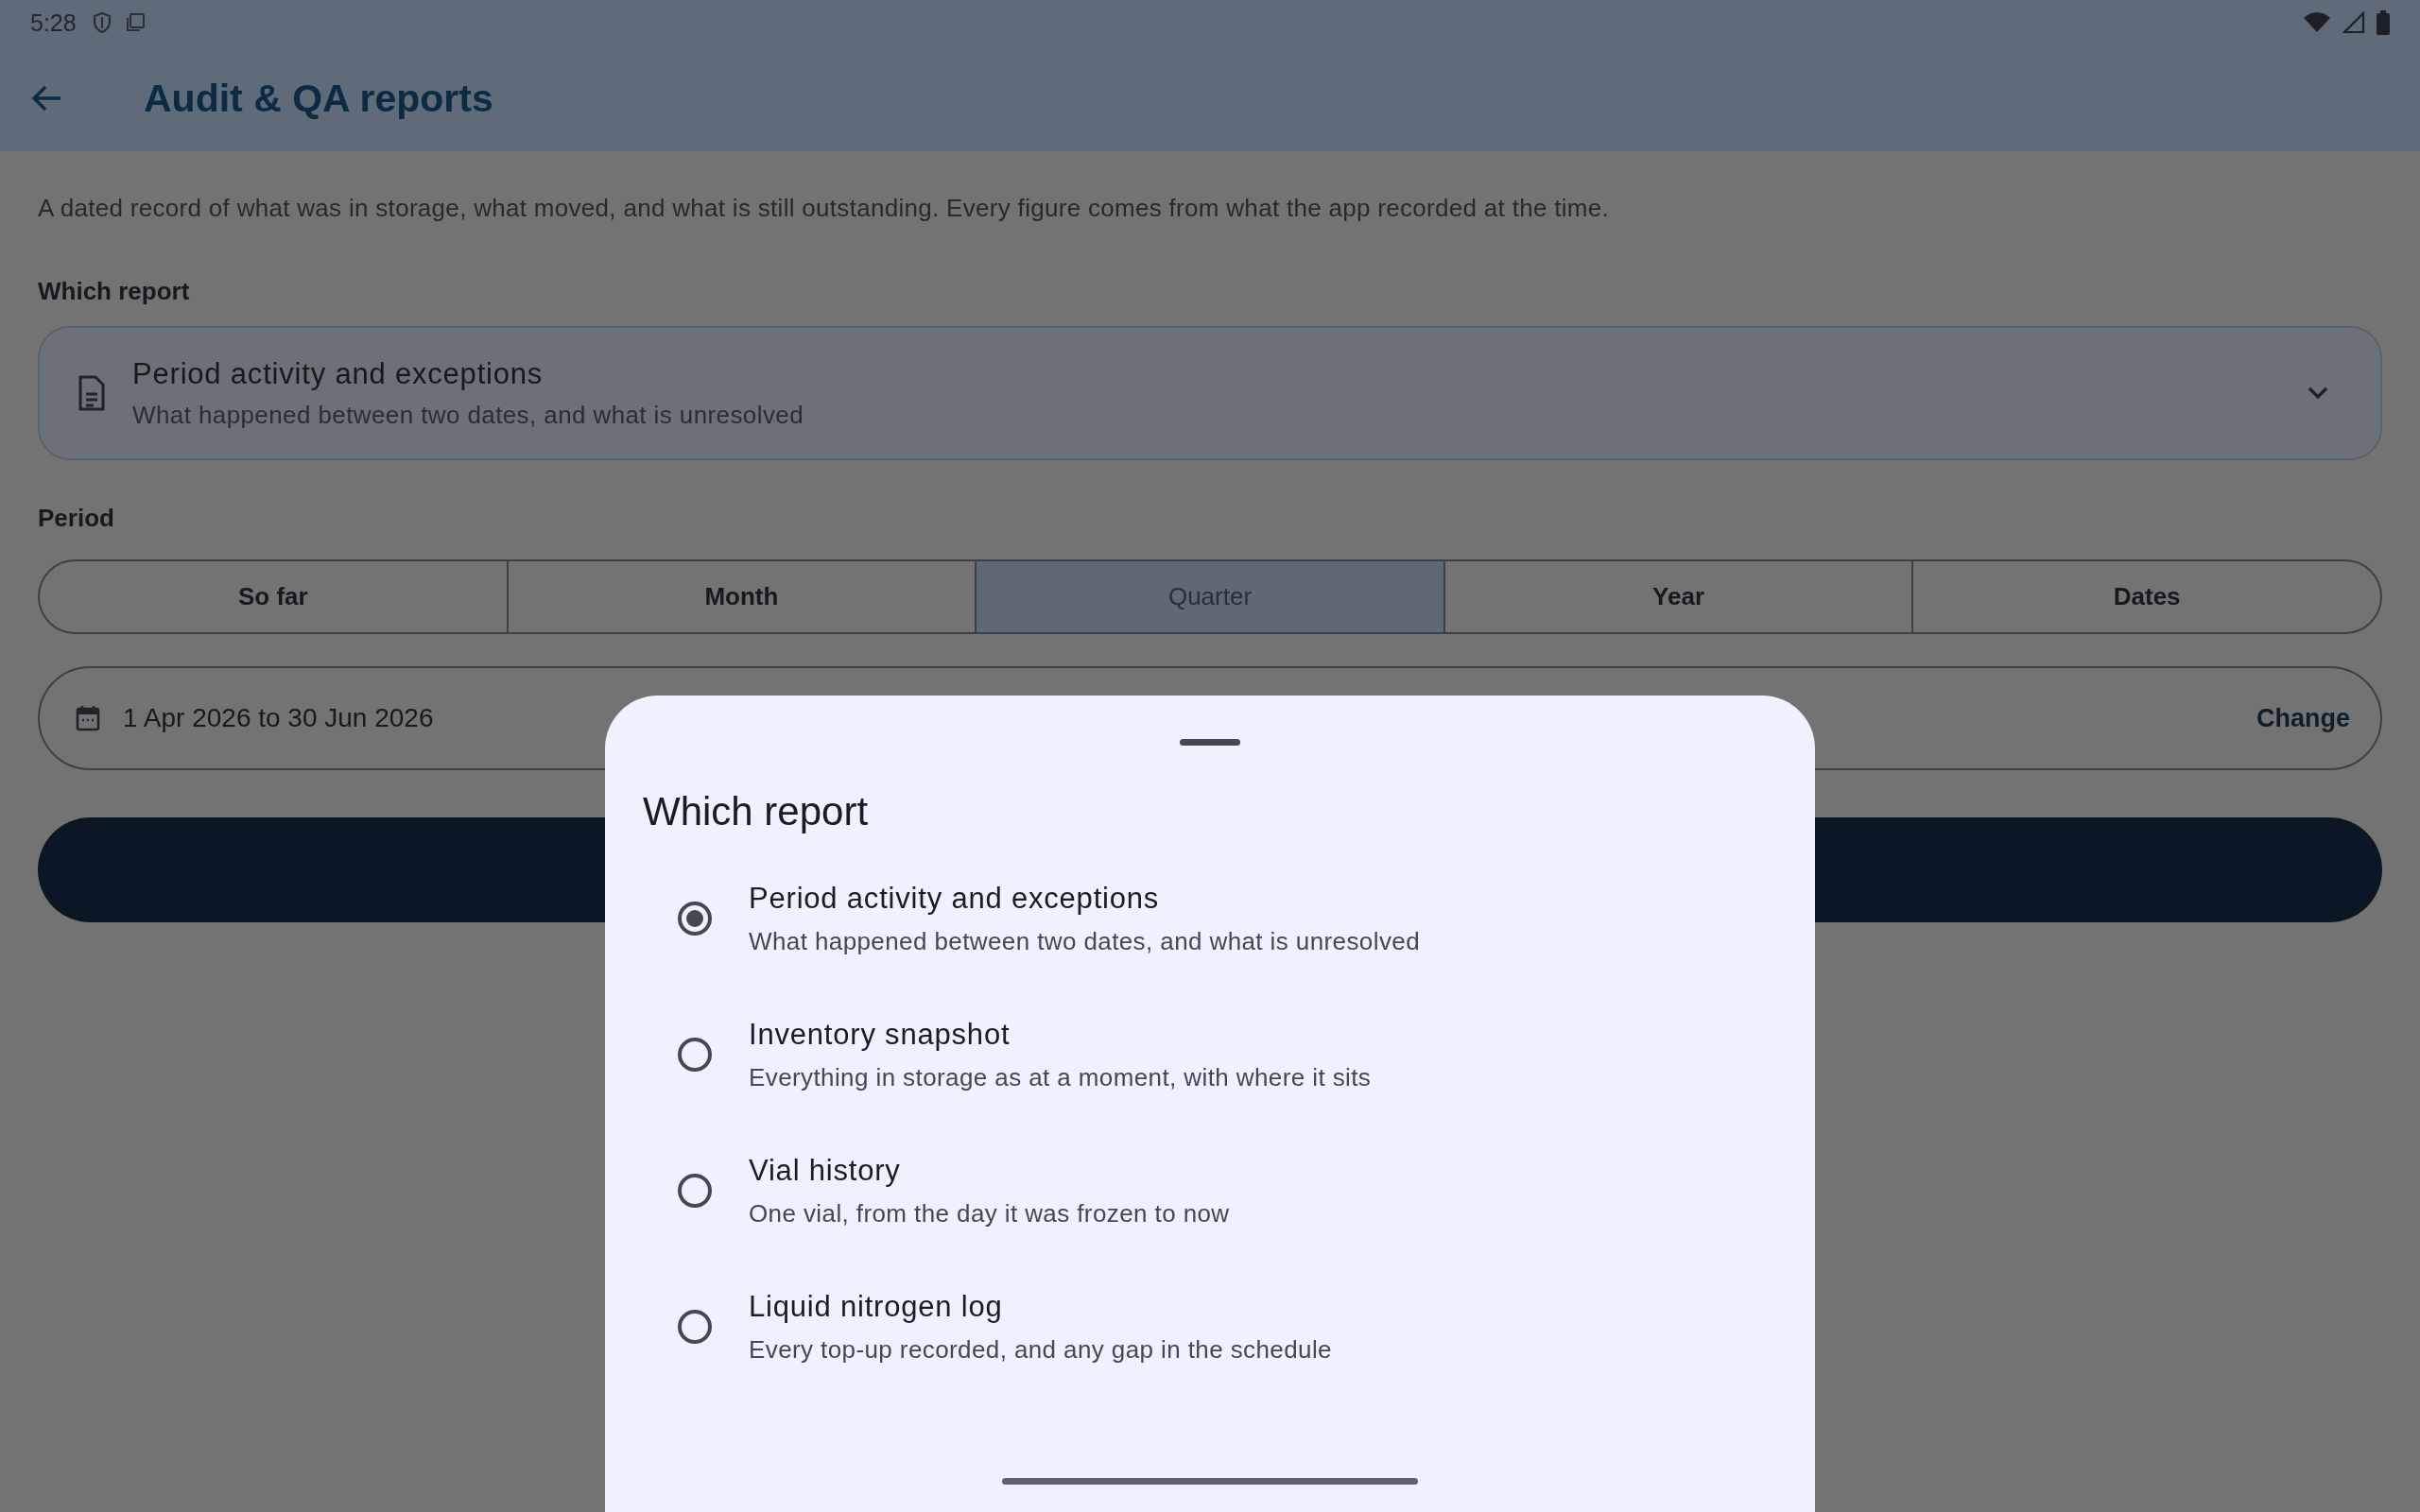 This screenshot has height=1512, width=2420. What do you see at coordinates (955, 898) in the screenshot?
I see `option-title: Period activity and exceptions` at bounding box center [955, 898].